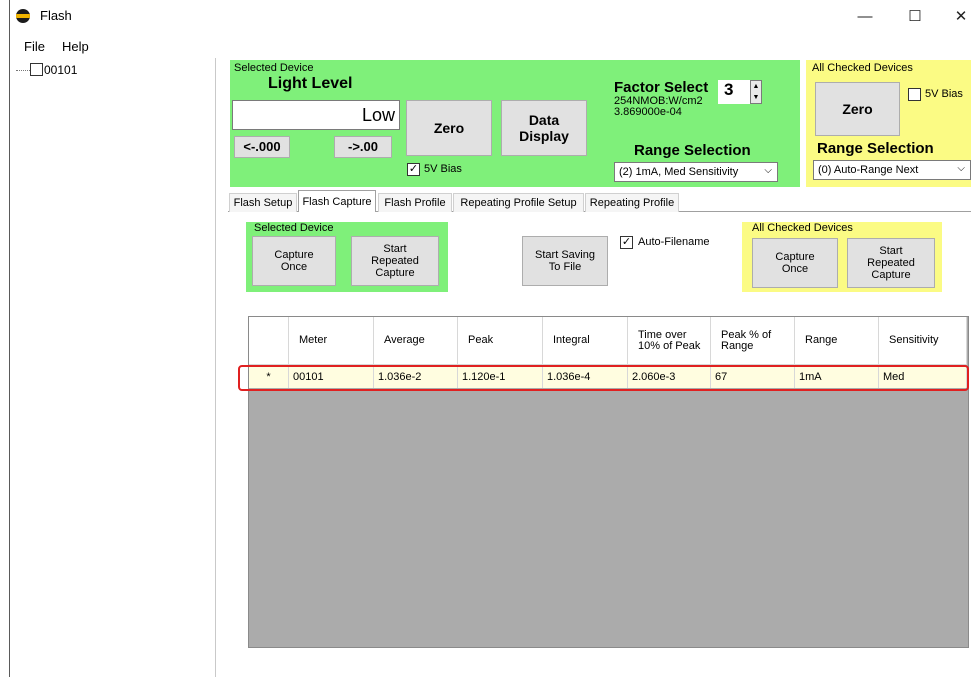 The height and width of the screenshot is (677, 971). What do you see at coordinates (60, 70) in the screenshot?
I see `tree-device-label: 00101` at bounding box center [60, 70].